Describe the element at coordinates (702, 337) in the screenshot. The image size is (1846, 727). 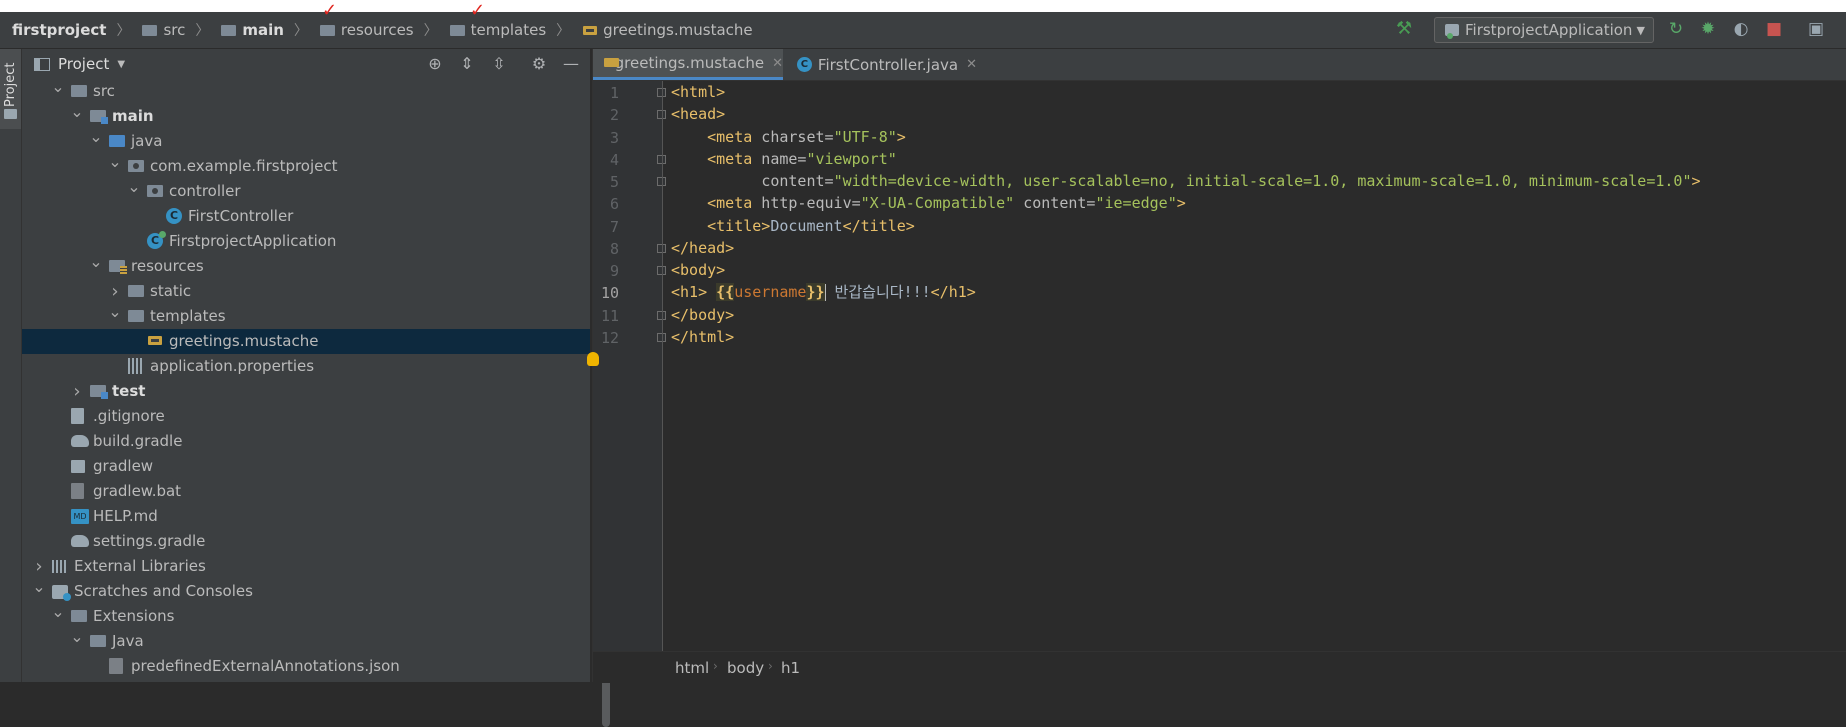
I see `code-line-12: </html>` at that location.